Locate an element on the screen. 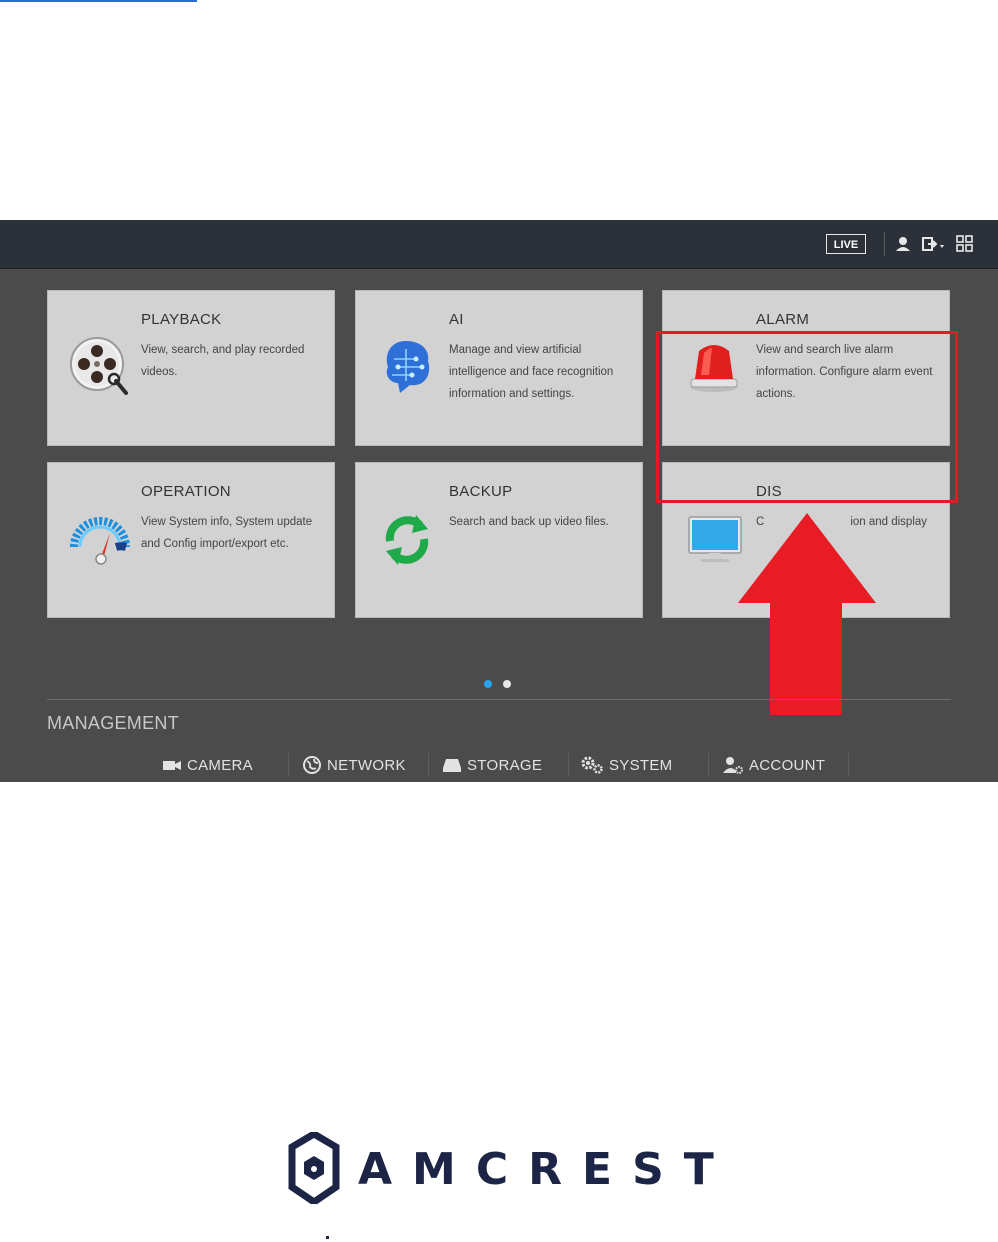 This screenshot has width=998, height=1242. user-settings-icon is located at coordinates (733, 765).